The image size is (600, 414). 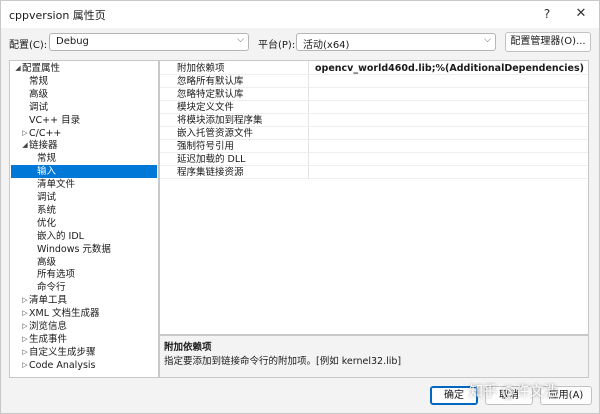 What do you see at coordinates (56, 275) in the screenshot?
I see `tree-item-label: 所有选项` at bounding box center [56, 275].